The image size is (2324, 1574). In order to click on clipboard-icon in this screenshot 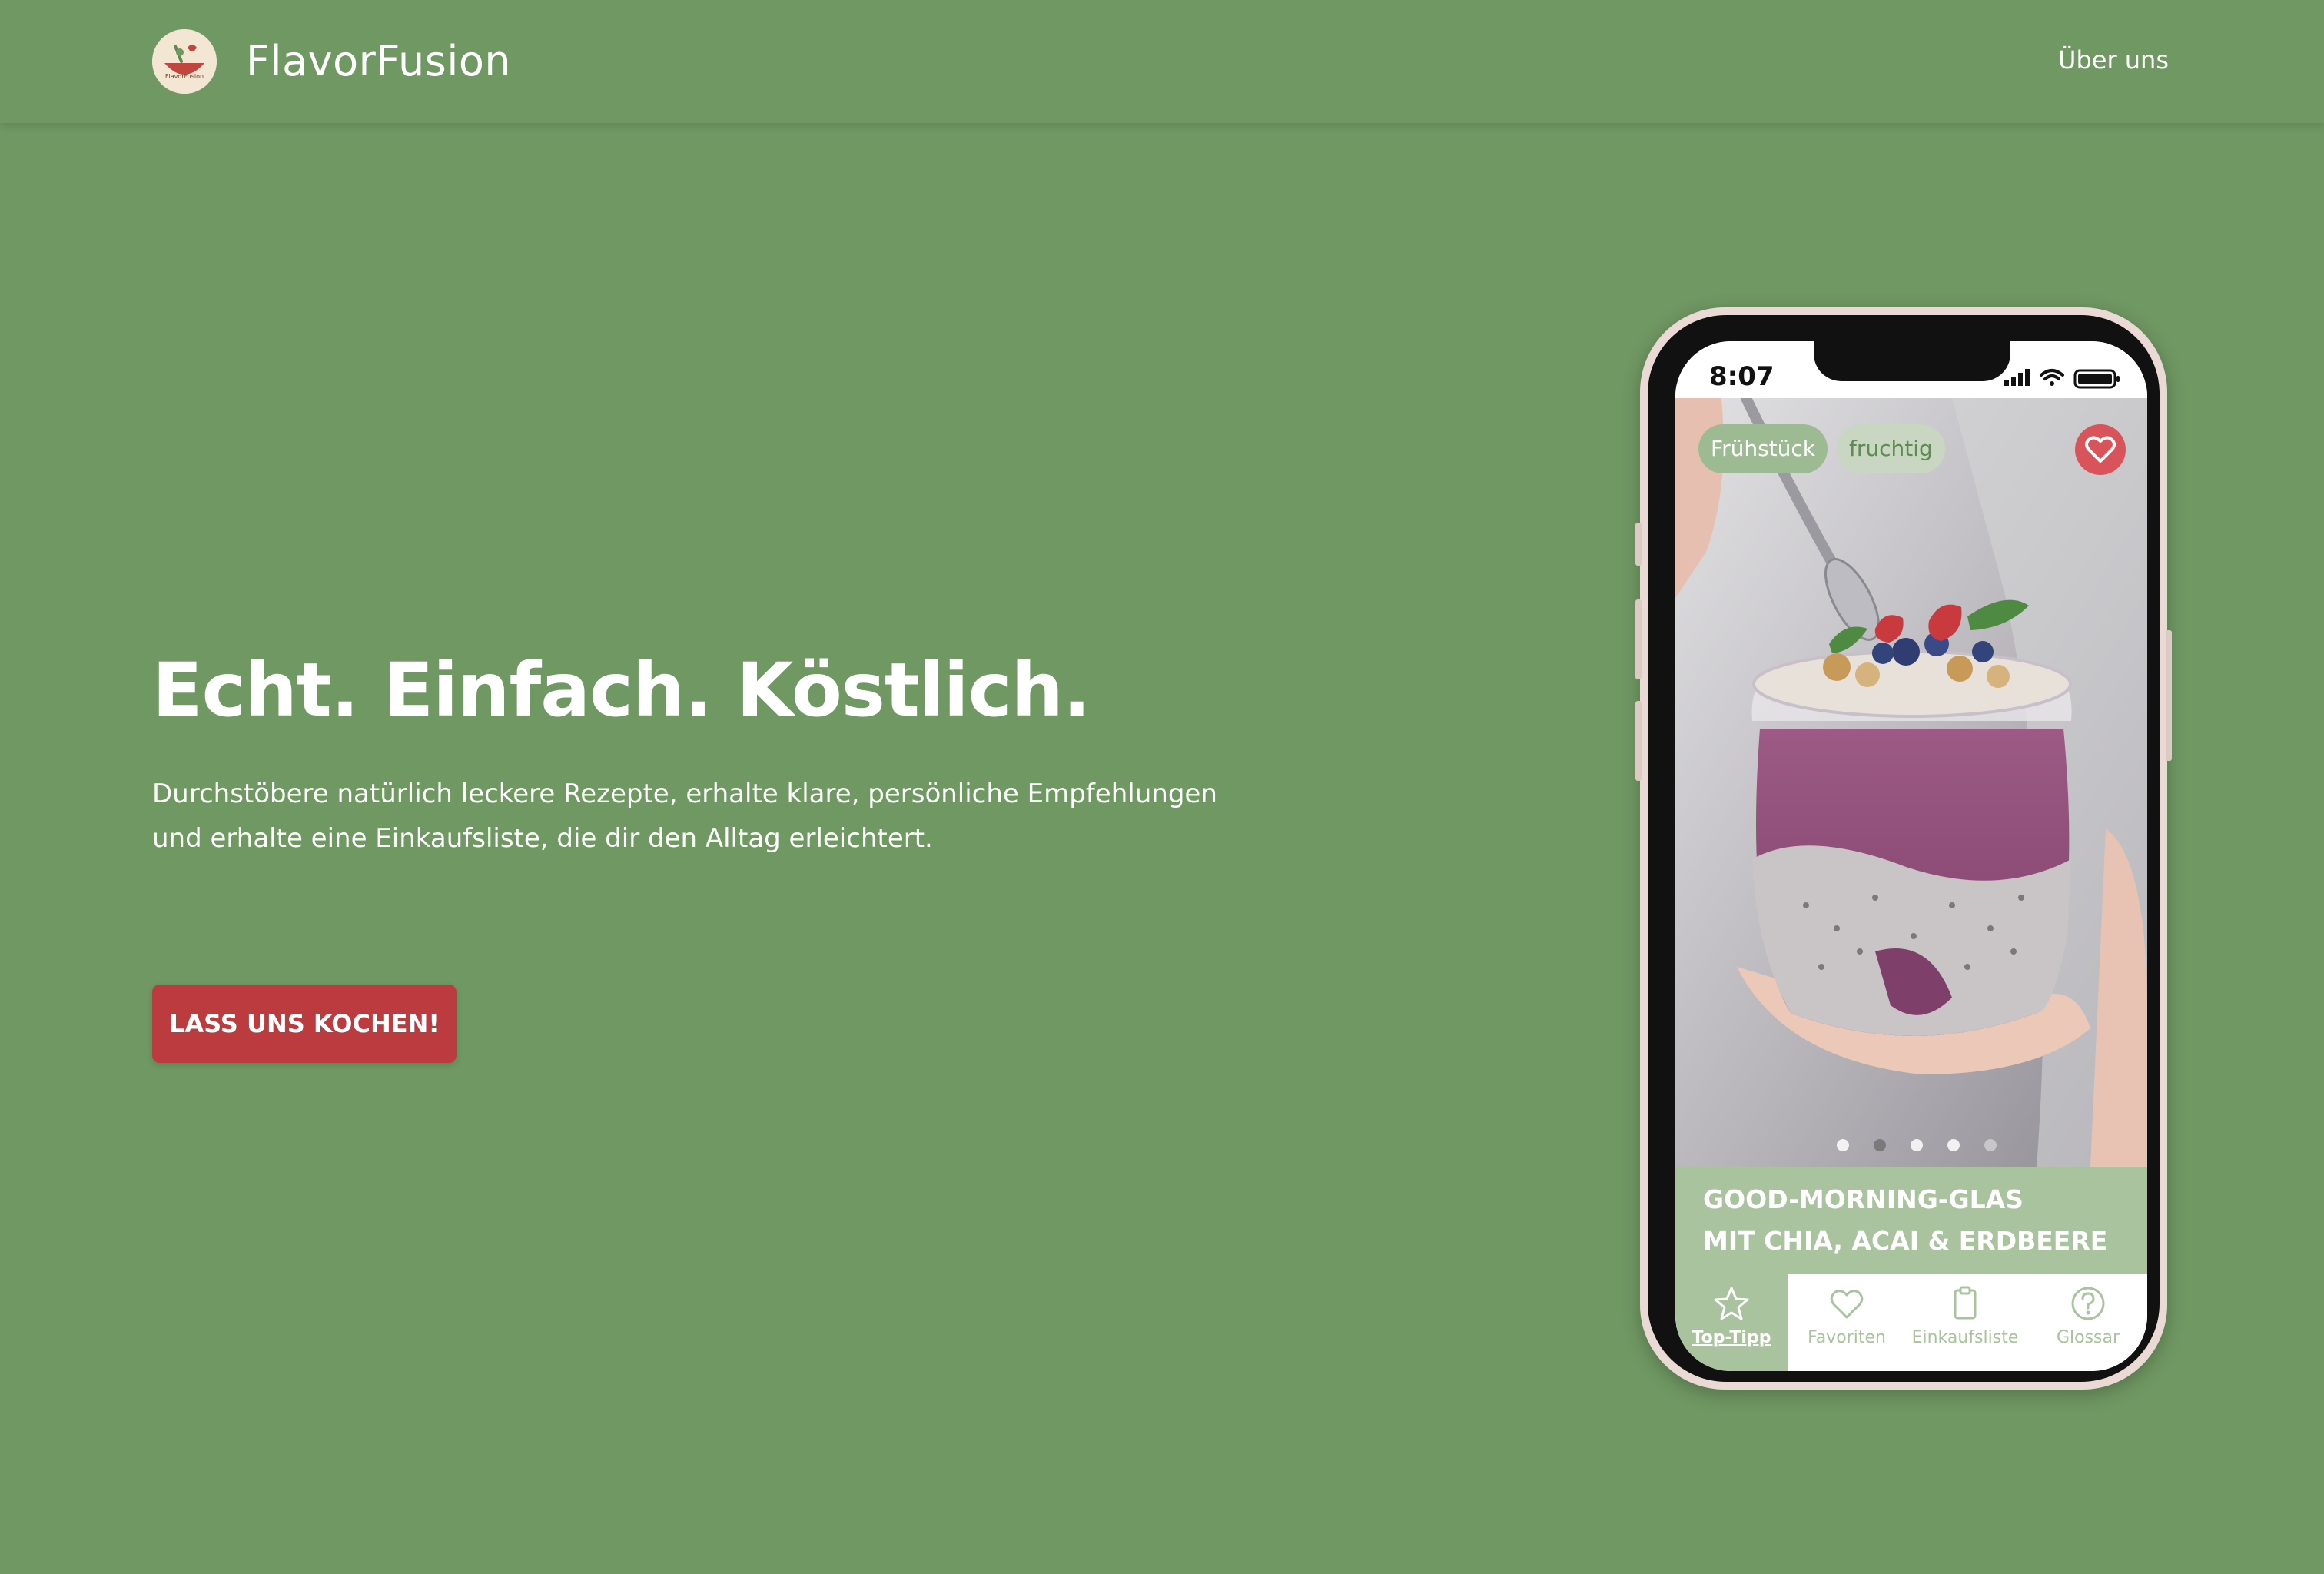, I will do `click(1965, 1303)`.